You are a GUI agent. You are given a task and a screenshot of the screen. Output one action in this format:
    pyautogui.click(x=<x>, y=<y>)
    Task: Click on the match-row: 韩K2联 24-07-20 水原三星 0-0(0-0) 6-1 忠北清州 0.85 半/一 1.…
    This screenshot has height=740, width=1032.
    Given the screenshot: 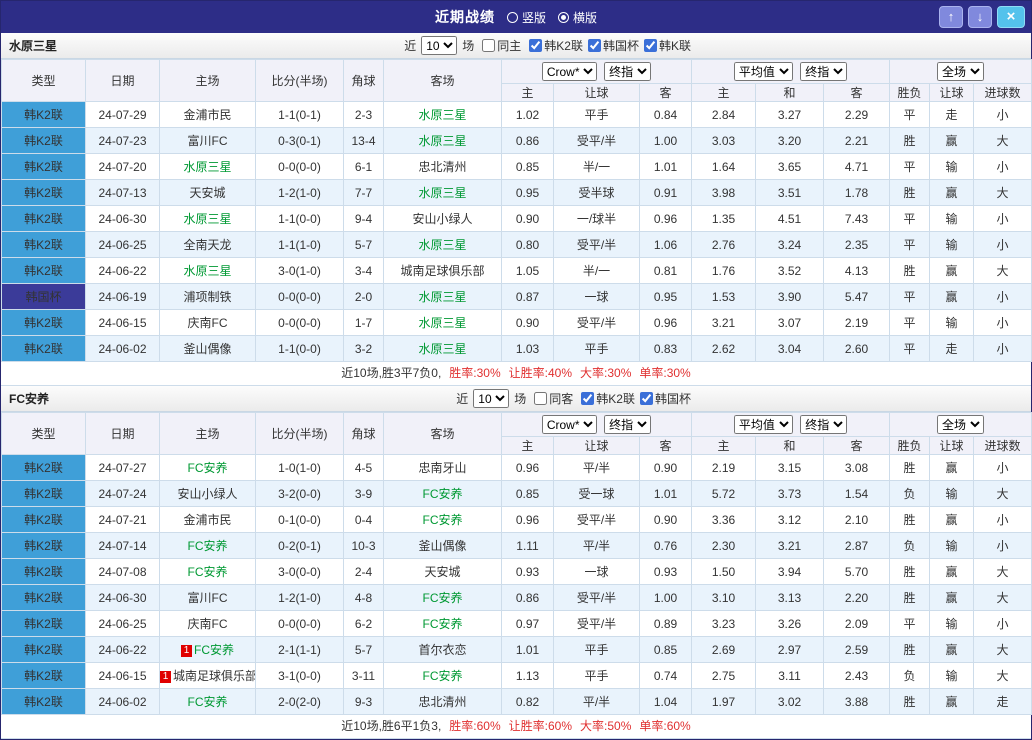 What is the action you would take?
    pyautogui.click(x=516, y=166)
    